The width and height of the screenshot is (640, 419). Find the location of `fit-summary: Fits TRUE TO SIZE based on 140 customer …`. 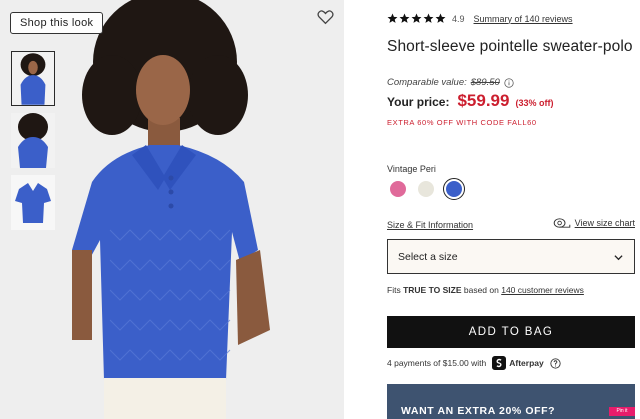

fit-summary: Fits TRUE TO SIZE based on 140 customer … is located at coordinates (485, 290).